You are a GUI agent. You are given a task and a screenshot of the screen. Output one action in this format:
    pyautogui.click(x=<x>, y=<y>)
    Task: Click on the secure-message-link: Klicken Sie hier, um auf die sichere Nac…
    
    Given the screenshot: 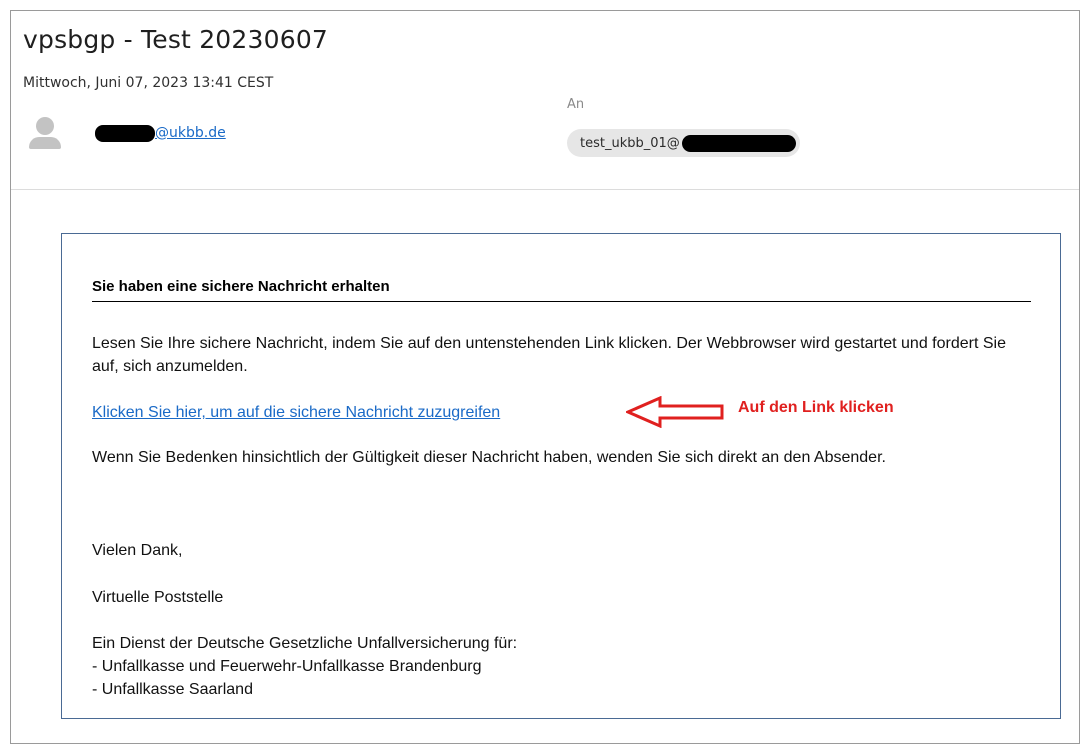 What is the action you would take?
    pyautogui.click(x=296, y=412)
    